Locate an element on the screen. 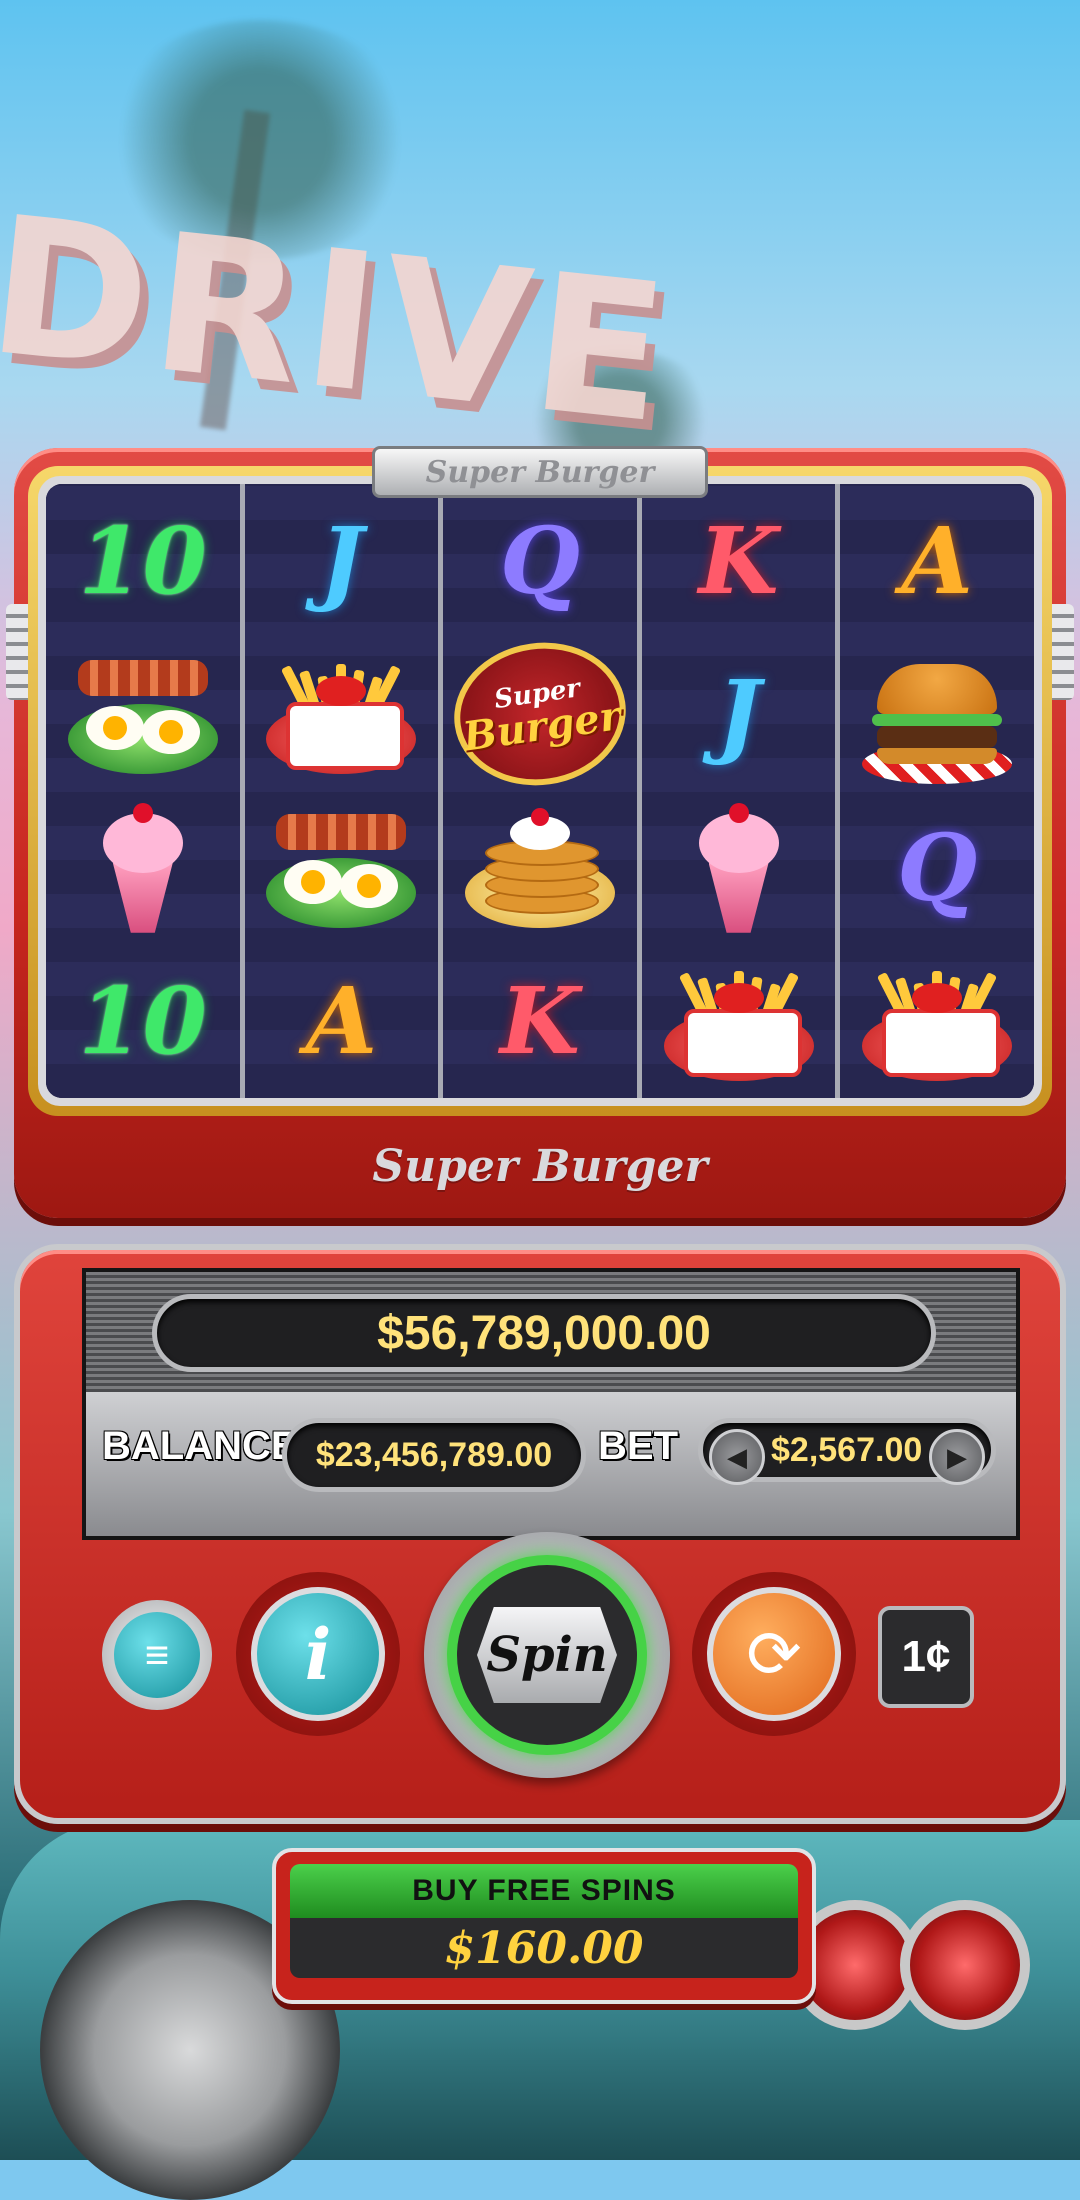  buy-free-spins-price: $160.00 is located at coordinates (544, 1948).